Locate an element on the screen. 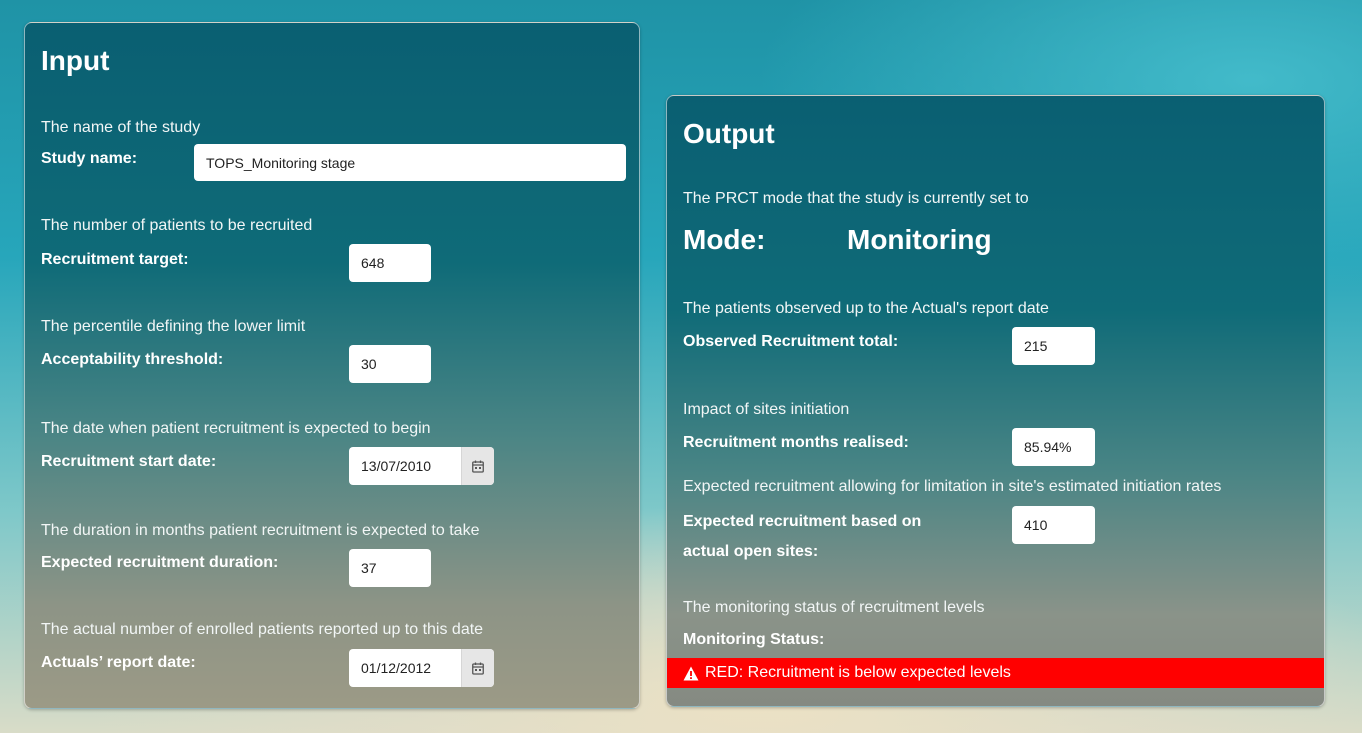  recruitment-start-date-label: Recruitment start date: is located at coordinates (129, 461).